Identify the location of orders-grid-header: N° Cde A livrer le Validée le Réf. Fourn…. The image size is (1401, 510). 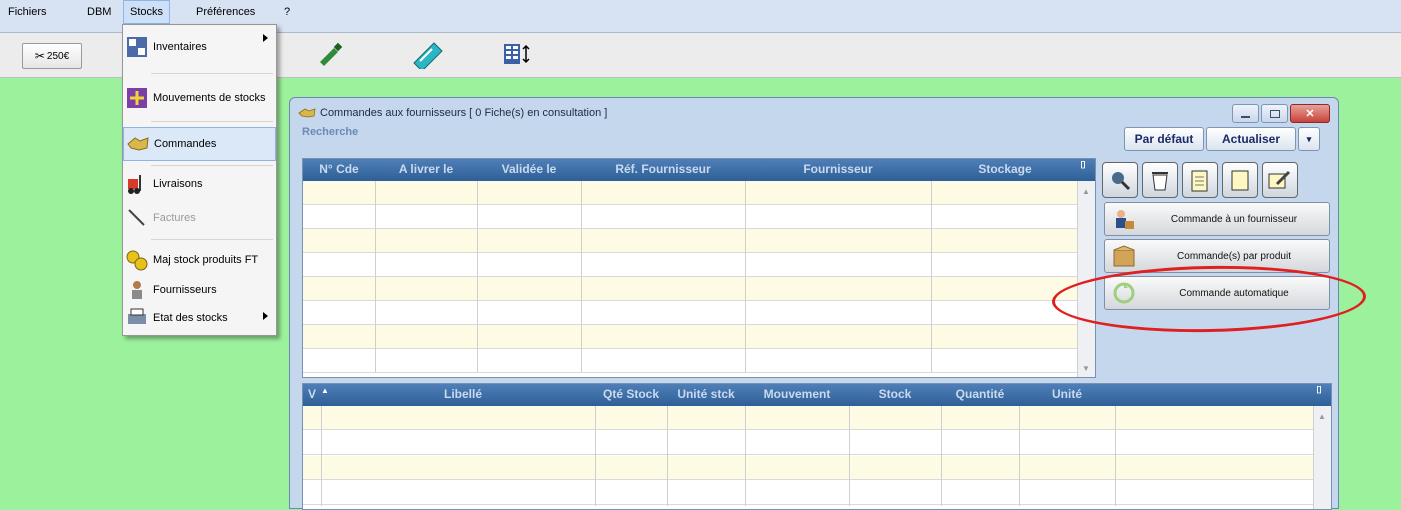
(699, 170).